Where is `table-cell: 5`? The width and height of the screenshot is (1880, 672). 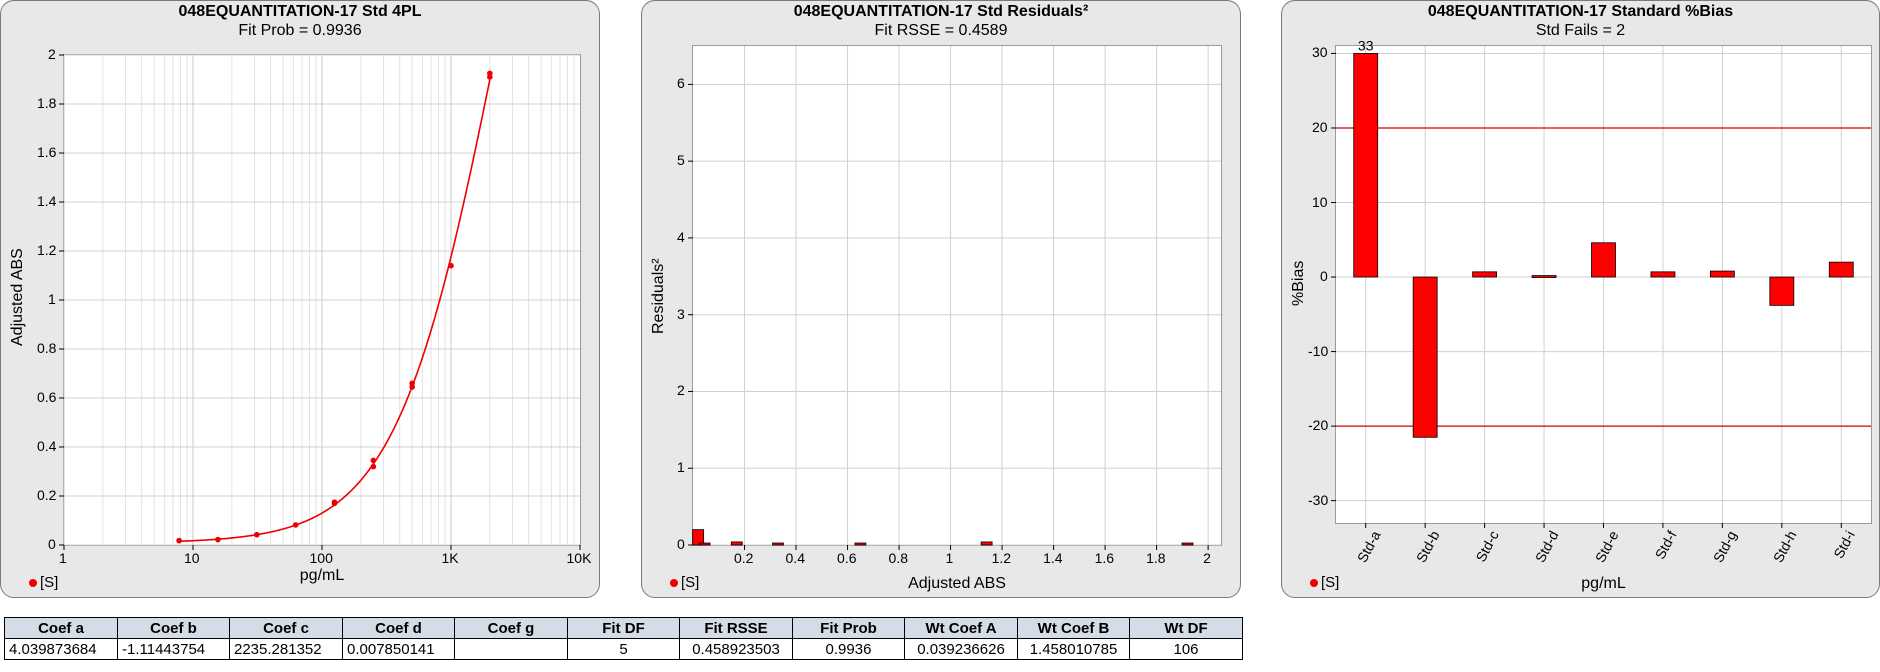
table-cell: 5 is located at coordinates (623, 649).